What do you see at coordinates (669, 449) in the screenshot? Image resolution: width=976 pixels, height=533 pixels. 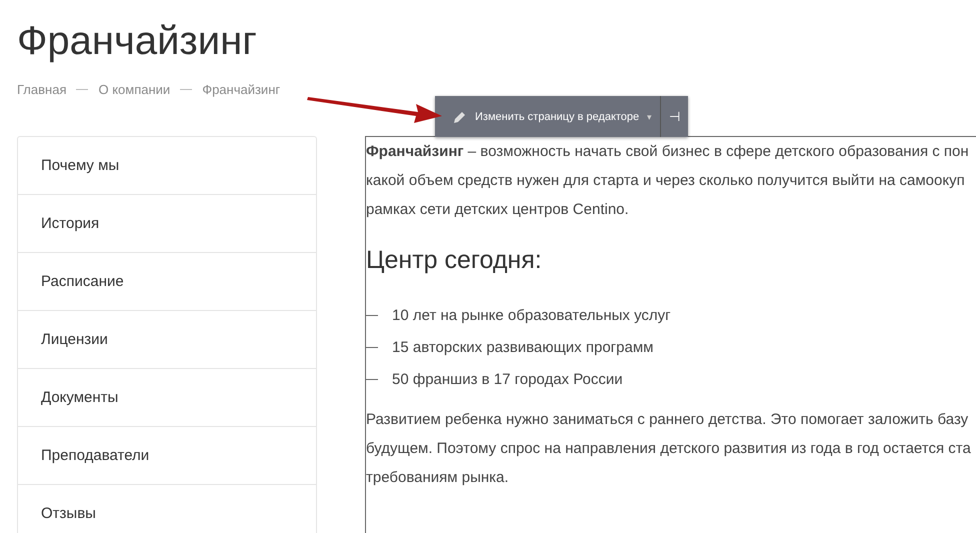 I see `paragraph-line: будущем. Поэтому спрос на направления детского развития из года в год остается ста` at bounding box center [669, 449].